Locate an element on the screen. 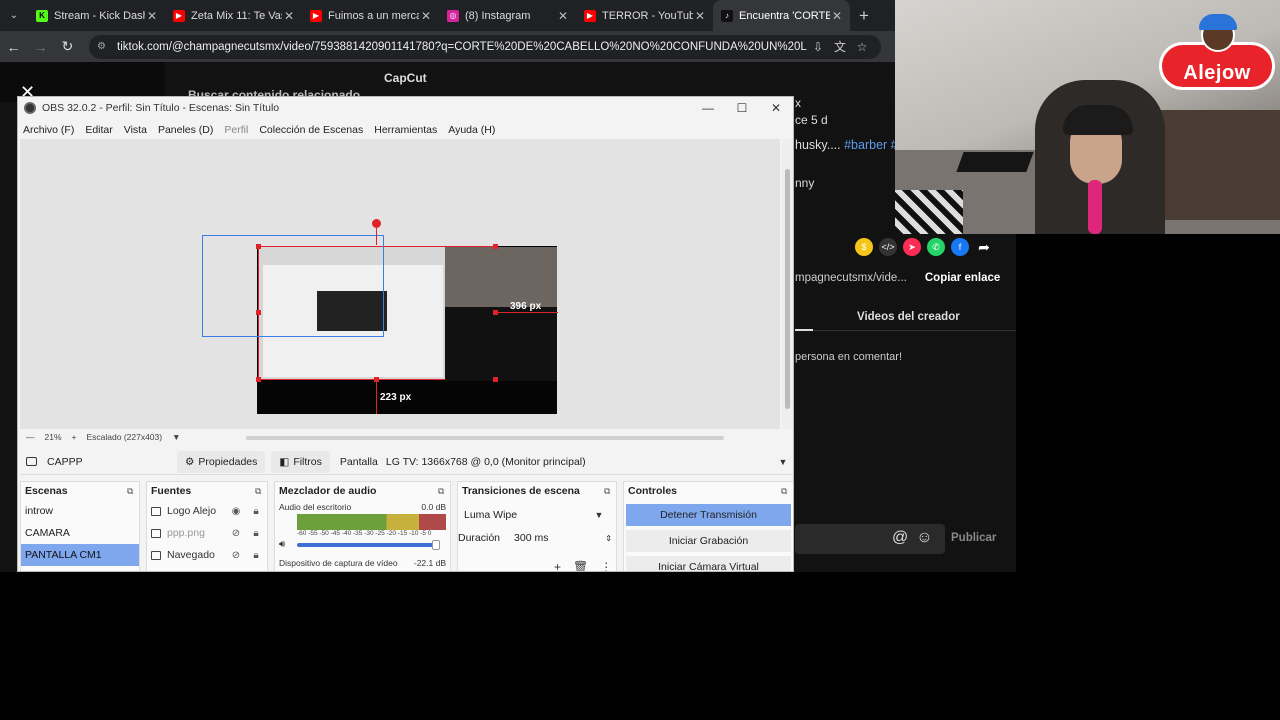 This screenshot has width=1280, height=720. menu-paneles: Paneles (D) is located at coordinates (185, 130).